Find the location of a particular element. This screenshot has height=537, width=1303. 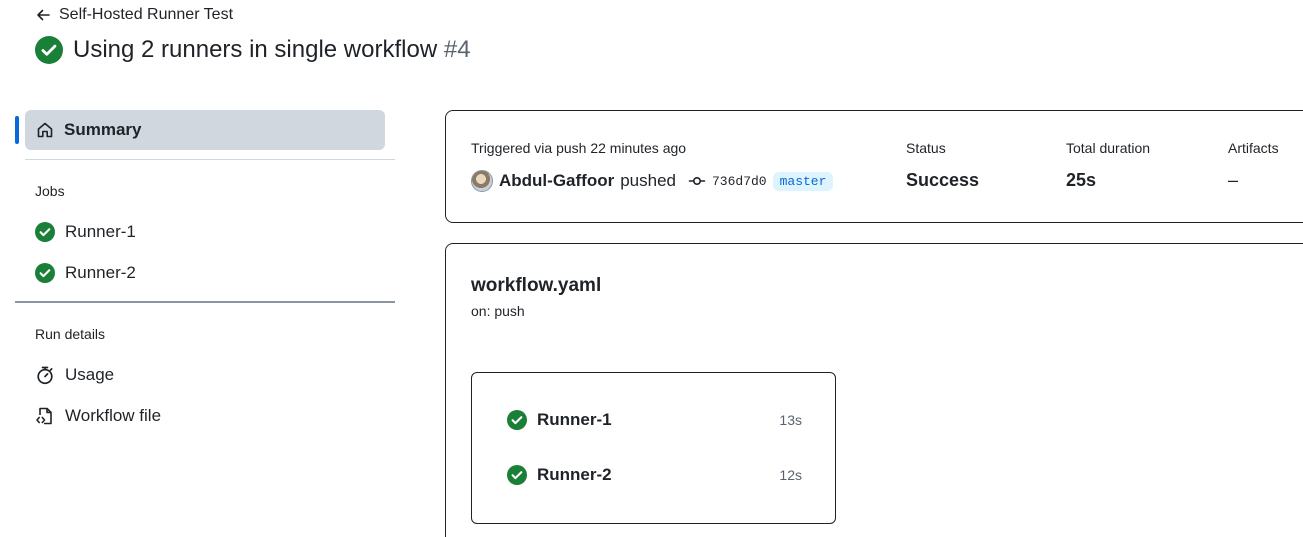

sidebar-item-label: Workflow file is located at coordinates (113, 415).